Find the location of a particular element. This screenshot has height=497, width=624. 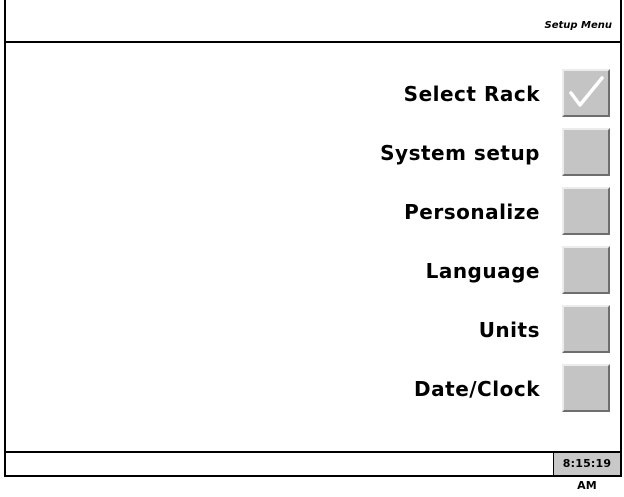

personalize-label: Personalize is located at coordinates (472, 212).